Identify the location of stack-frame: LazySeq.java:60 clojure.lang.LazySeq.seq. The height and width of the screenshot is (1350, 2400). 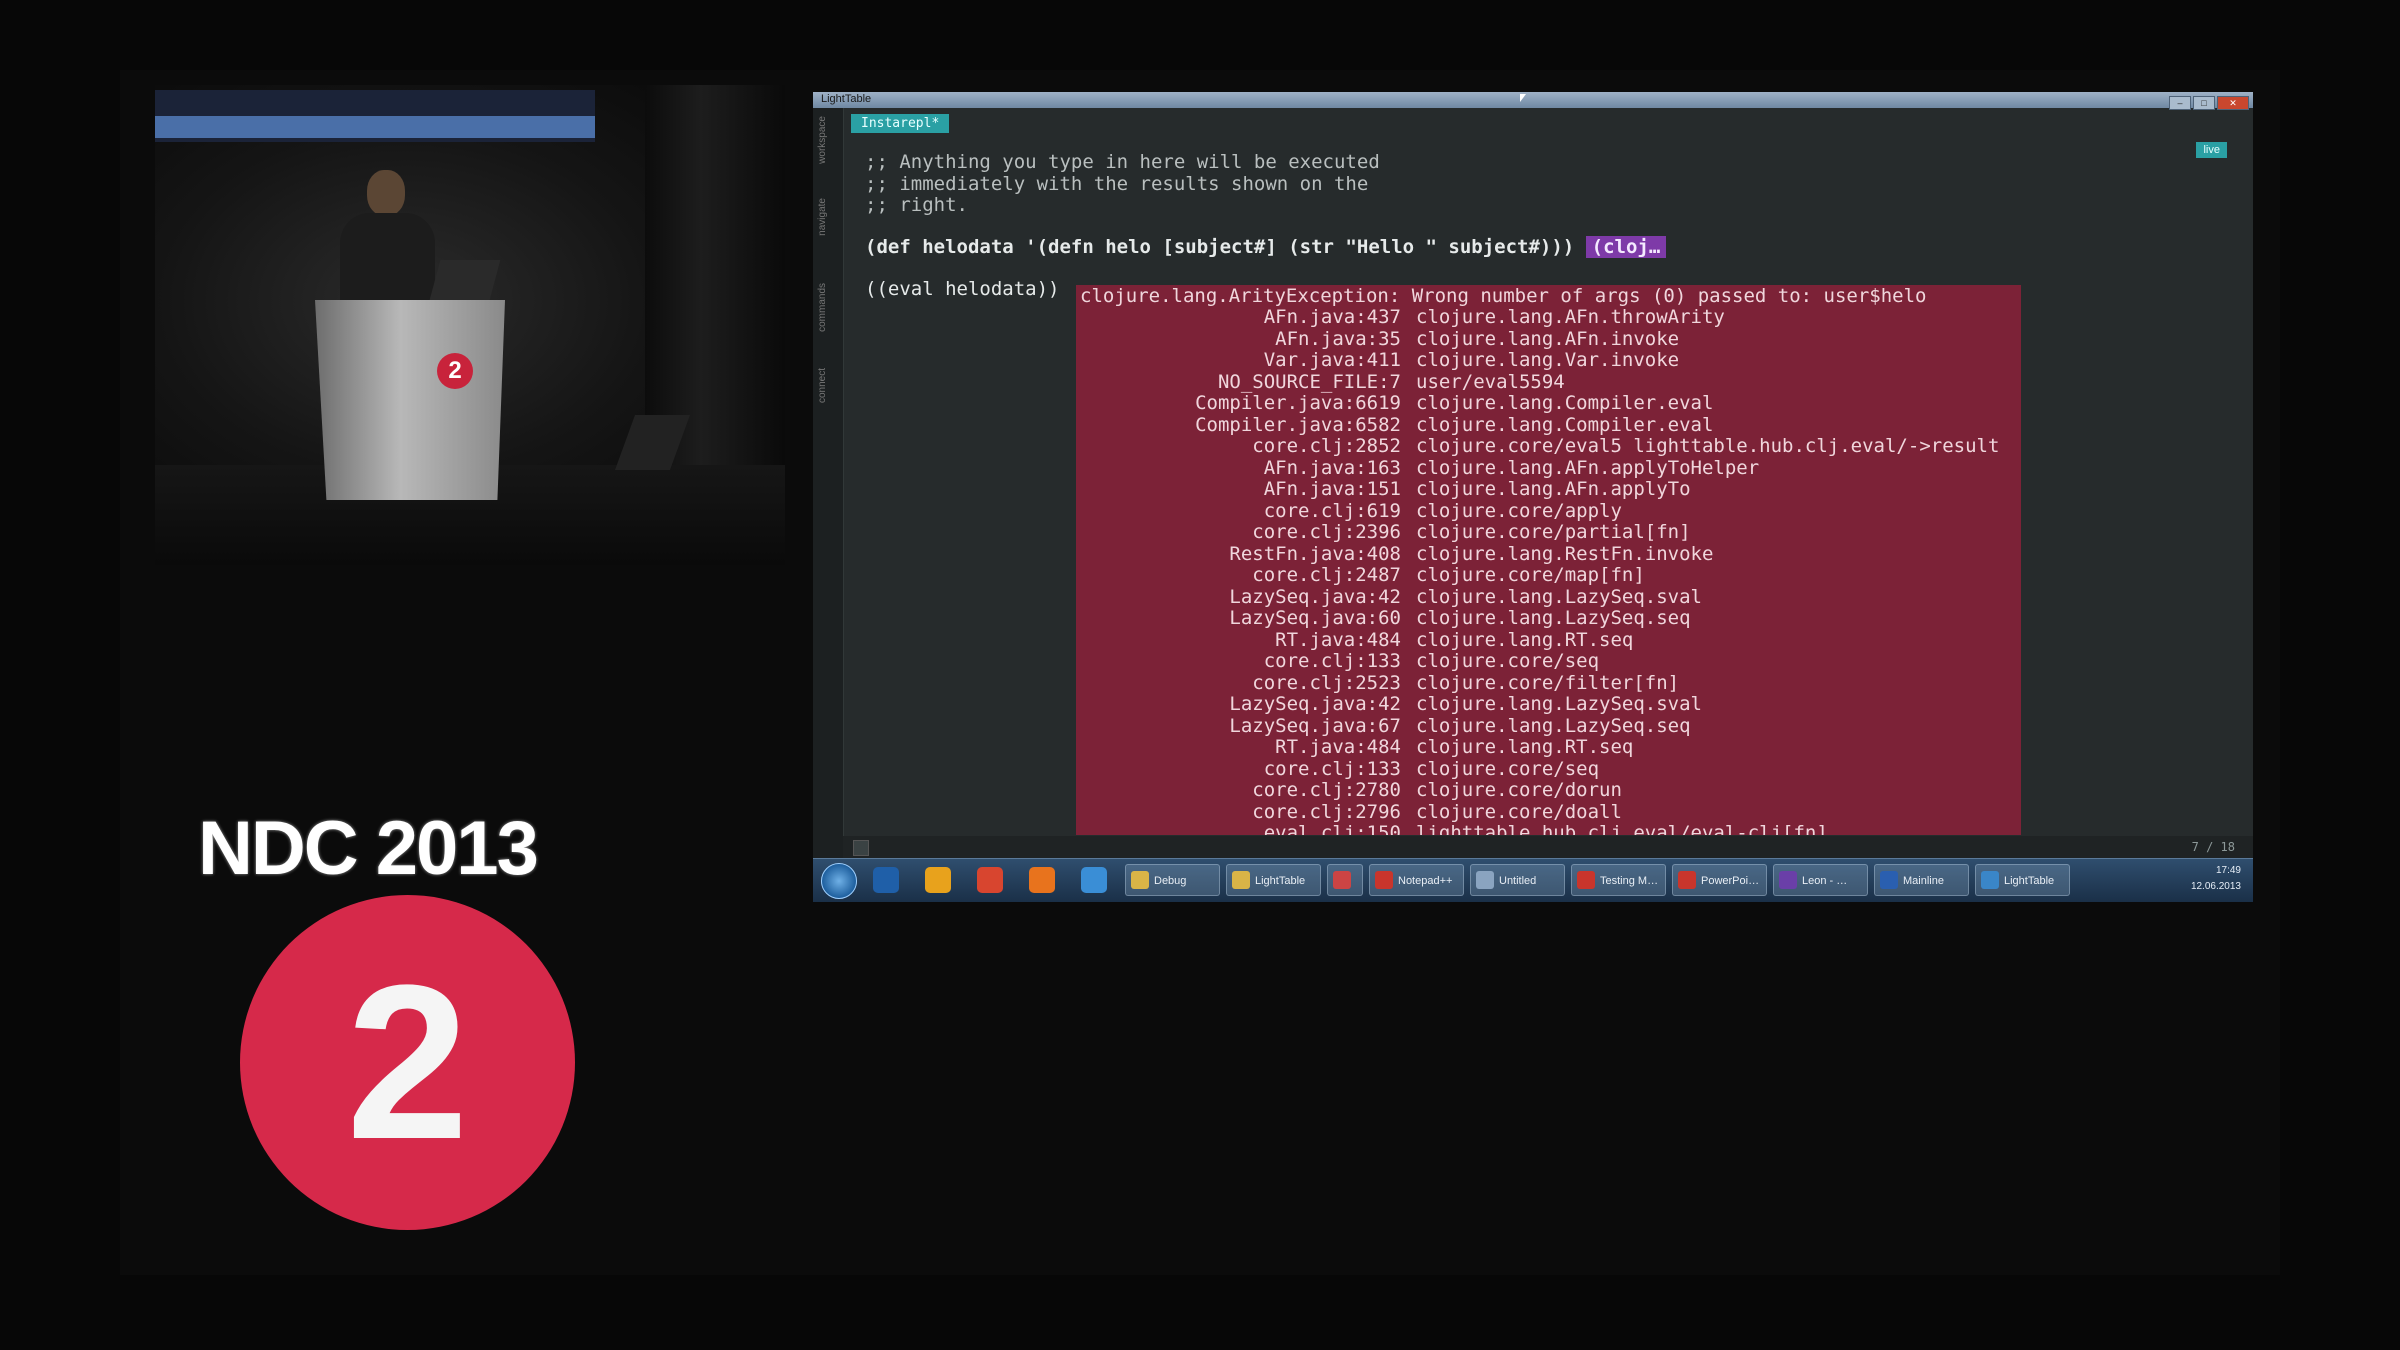
(1548, 618).